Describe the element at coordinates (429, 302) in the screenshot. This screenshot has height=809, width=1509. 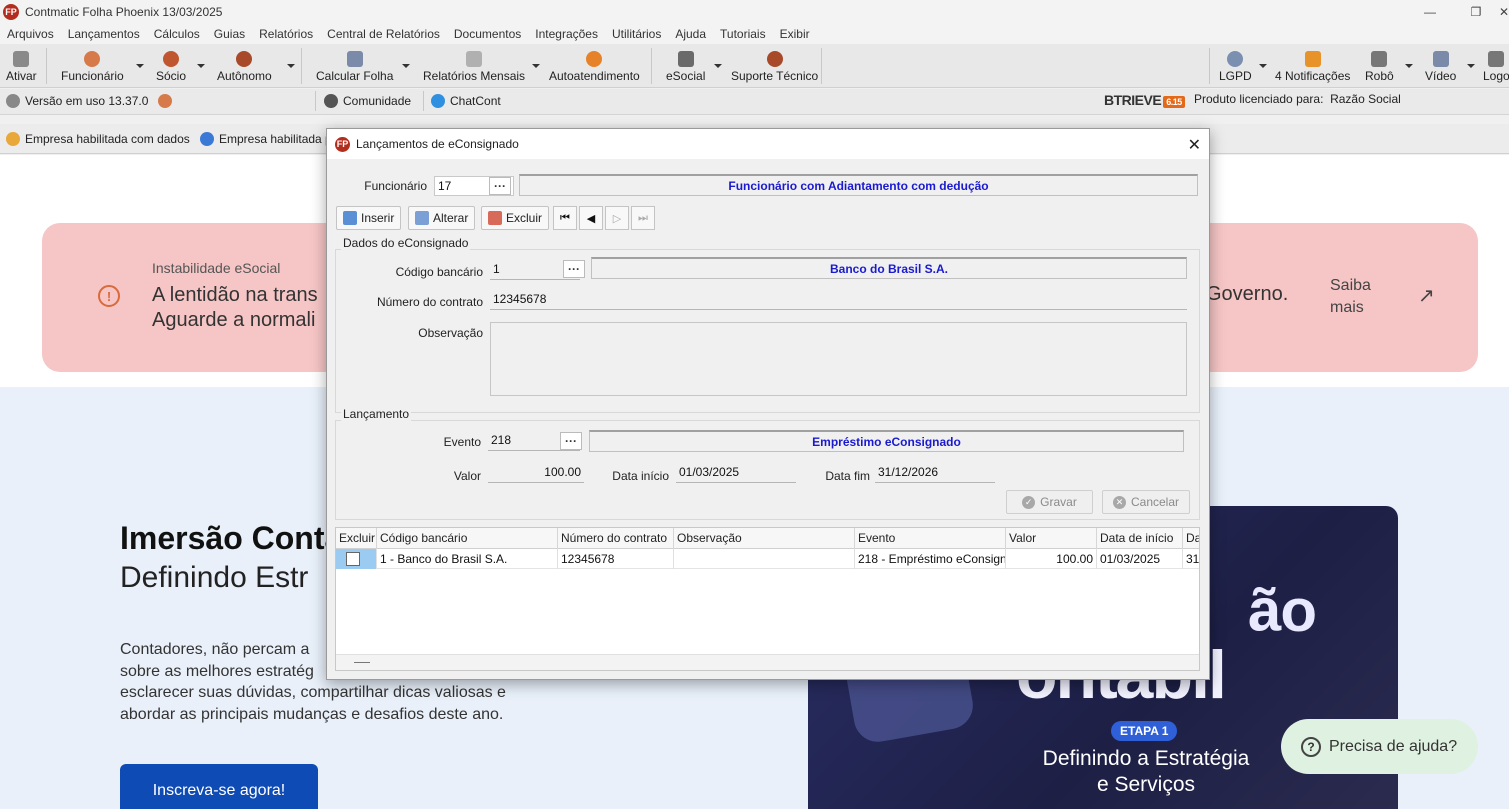
I see `numero-contrato-label: Número do contrato` at that location.